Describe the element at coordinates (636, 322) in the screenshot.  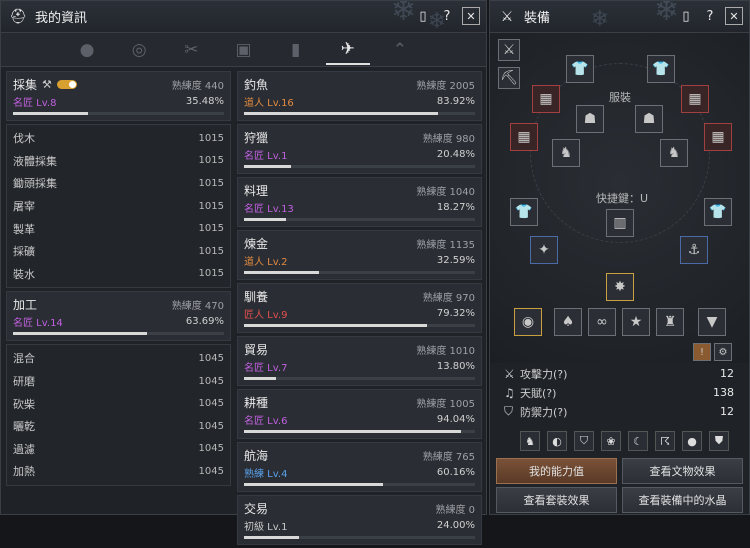
I see `star-slot: ★` at that location.